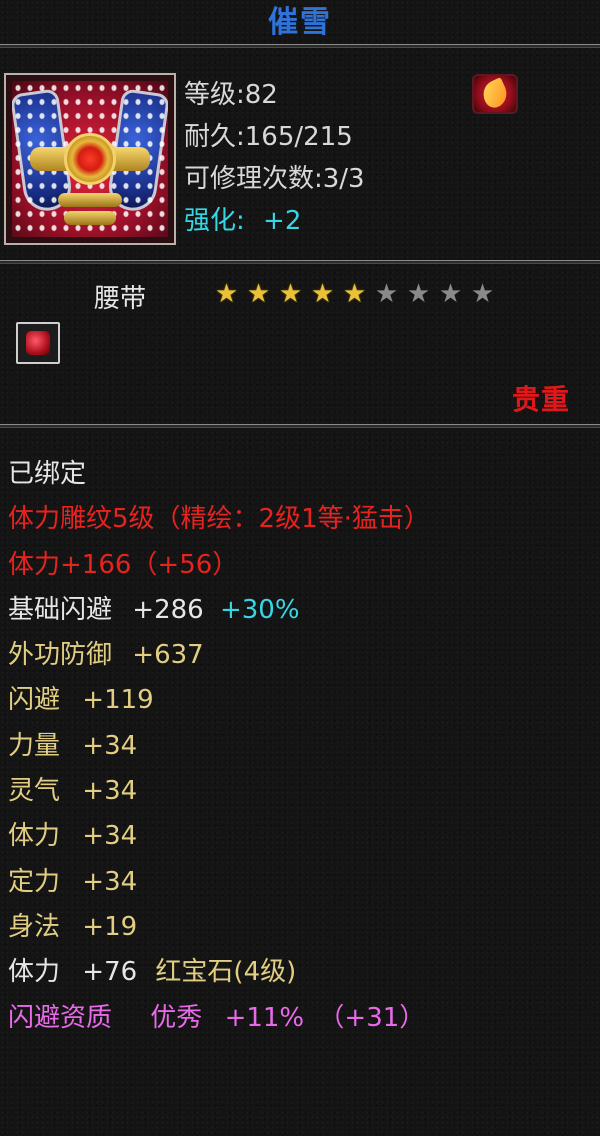  I want to click on portrait-buckle, so click(90, 159).